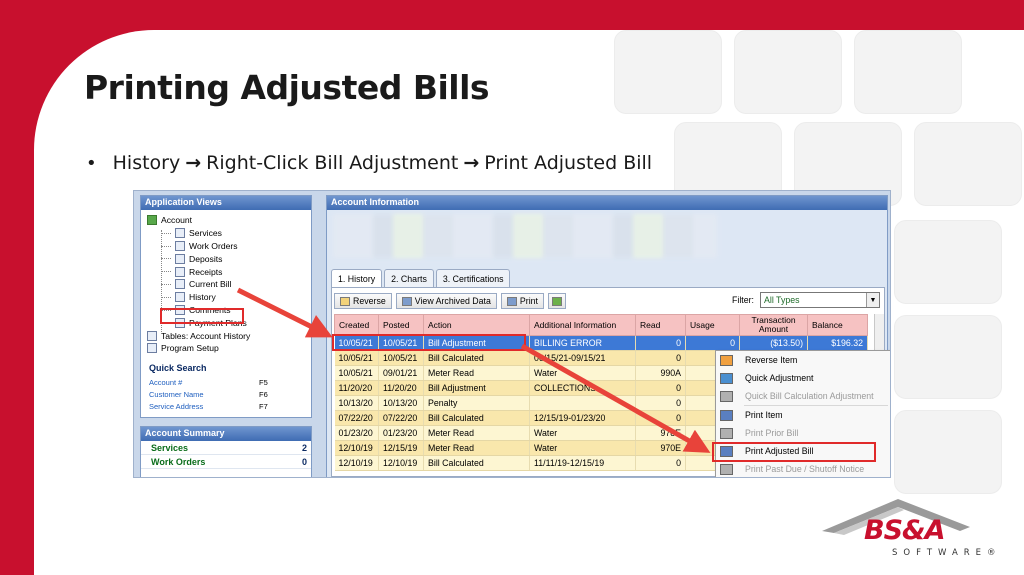 The width and height of the screenshot is (1024, 575). I want to click on tree-item-work-orders: Work Orders, so click(229, 246).